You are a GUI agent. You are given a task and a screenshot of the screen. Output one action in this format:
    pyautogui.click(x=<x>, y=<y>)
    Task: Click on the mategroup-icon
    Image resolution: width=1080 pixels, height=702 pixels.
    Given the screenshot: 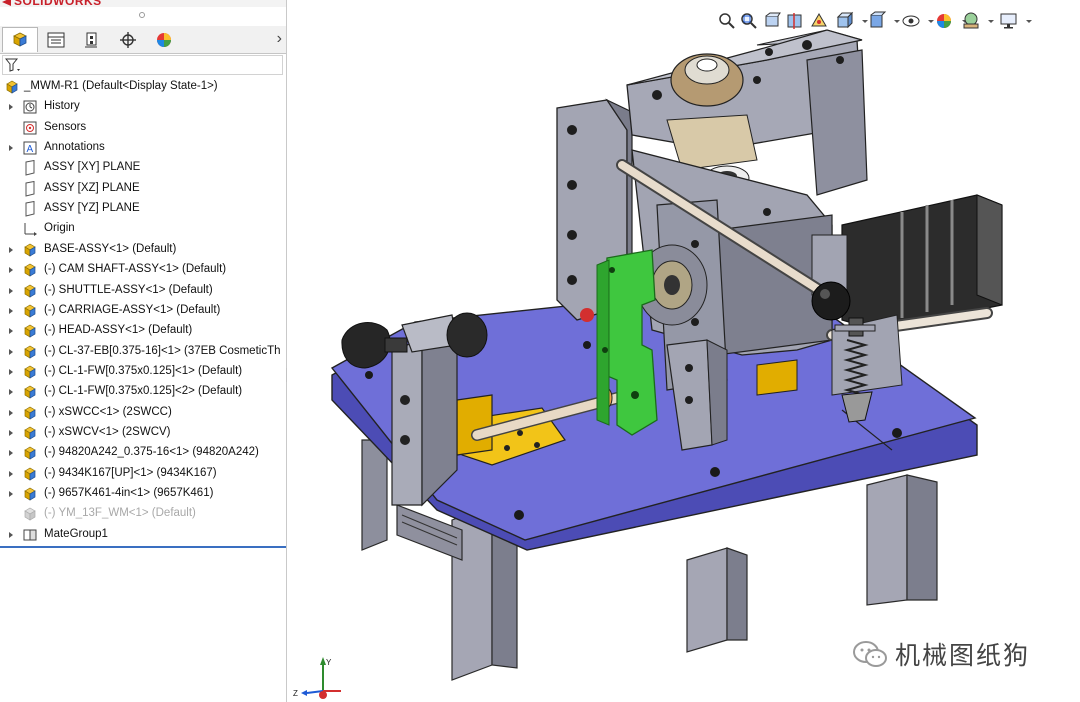 What is the action you would take?
    pyautogui.click(x=30, y=535)
    